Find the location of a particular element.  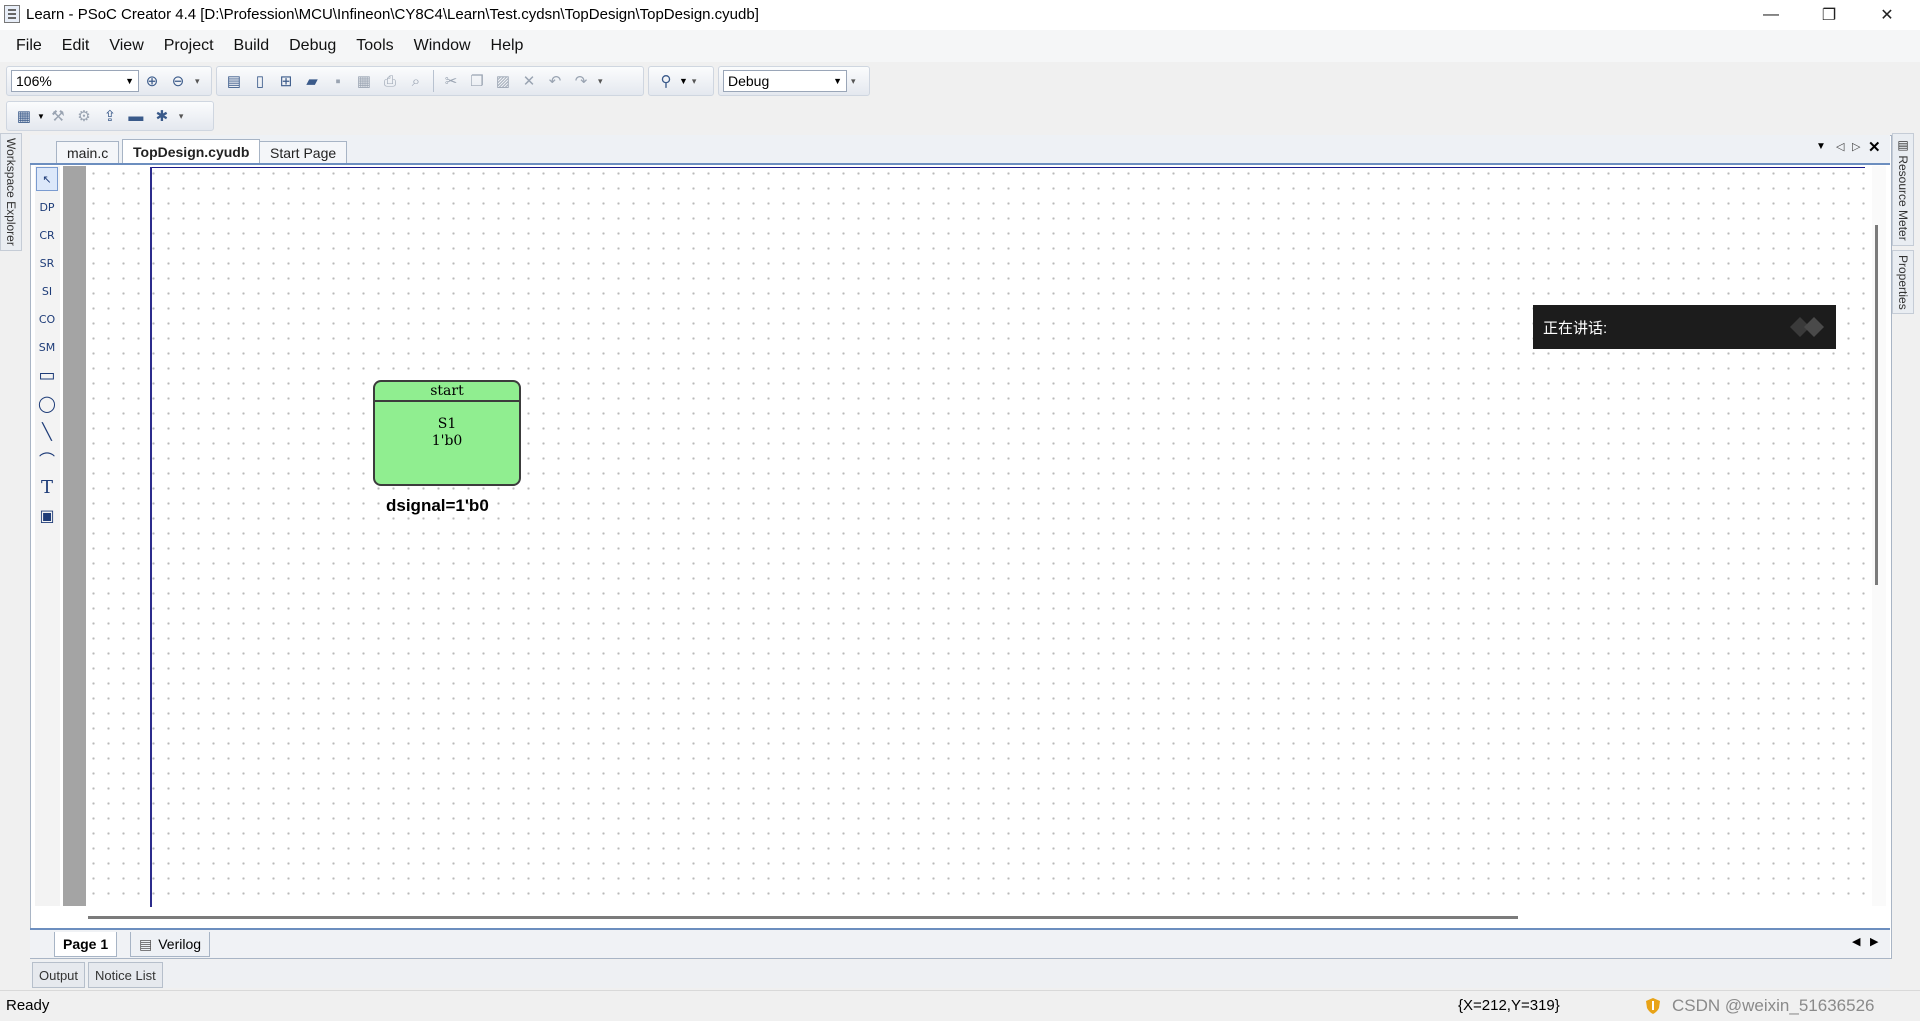

state-node: start S1 1'b0 is located at coordinates (447, 433).